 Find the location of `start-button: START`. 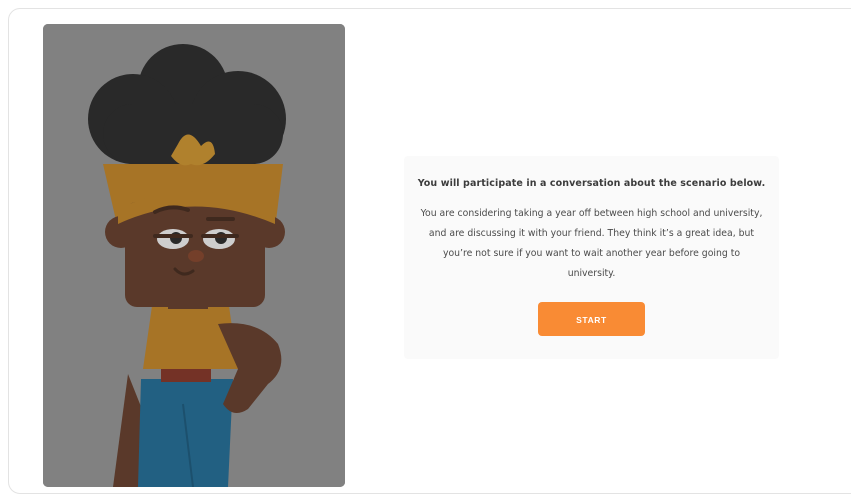

start-button: START is located at coordinates (591, 319).